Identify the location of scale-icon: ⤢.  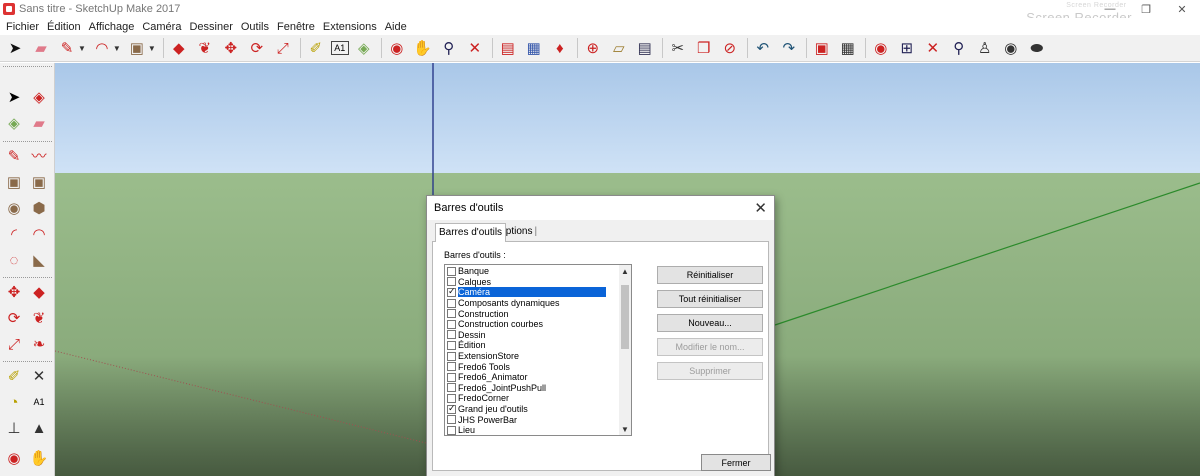
(14, 344).